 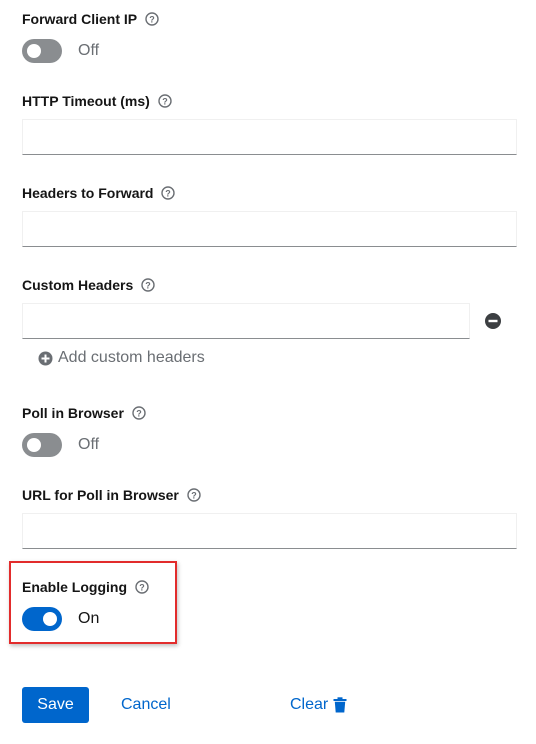 I want to click on forward-client-ip-state: Off, so click(x=89, y=50).